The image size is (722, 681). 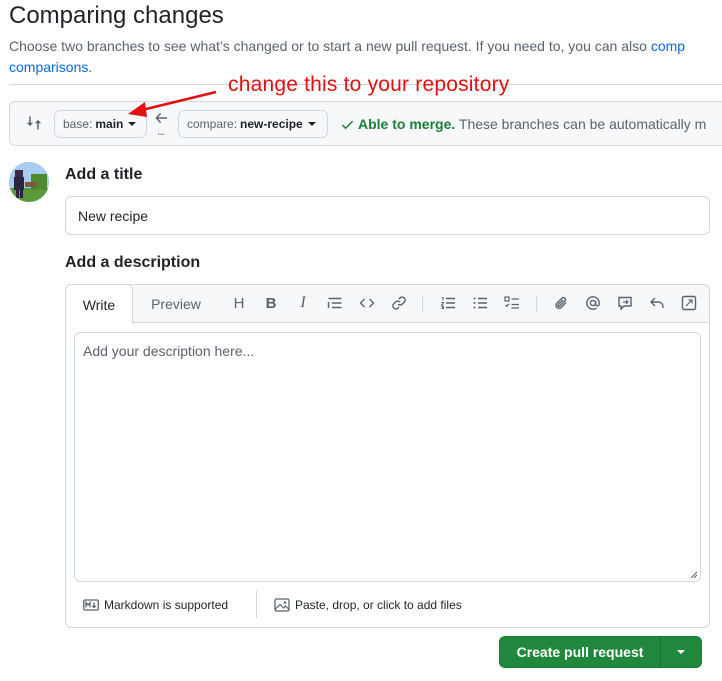 I want to click on image-icon, so click(x=282, y=605).